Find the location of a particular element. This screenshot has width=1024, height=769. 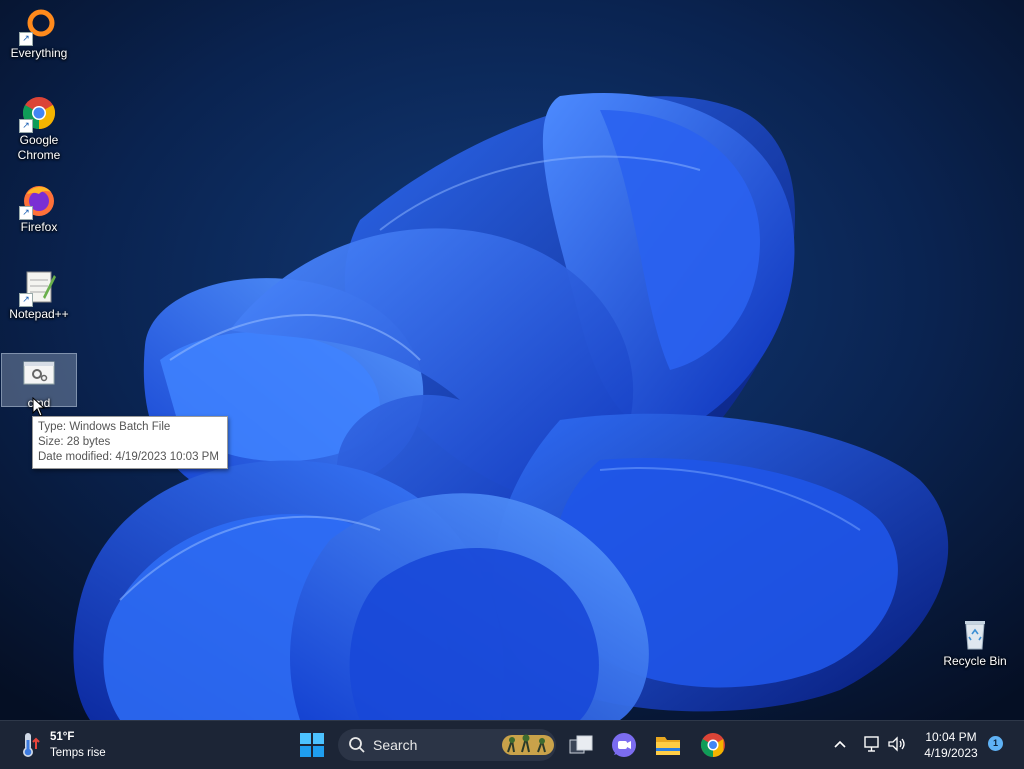

tooltip-date-modified: Date modified: 4/19/2023 10:03 PM is located at coordinates (128, 457).